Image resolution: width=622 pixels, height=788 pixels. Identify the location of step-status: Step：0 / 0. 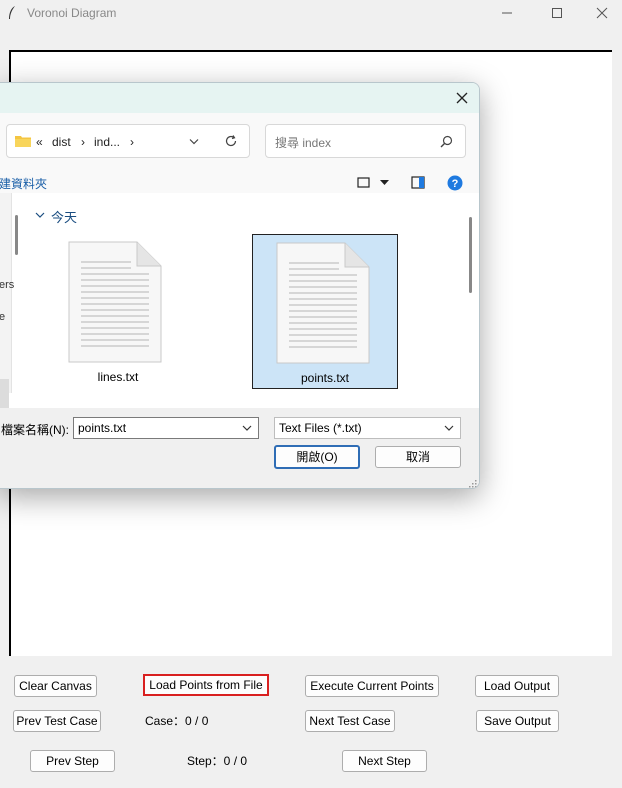
(217, 761).